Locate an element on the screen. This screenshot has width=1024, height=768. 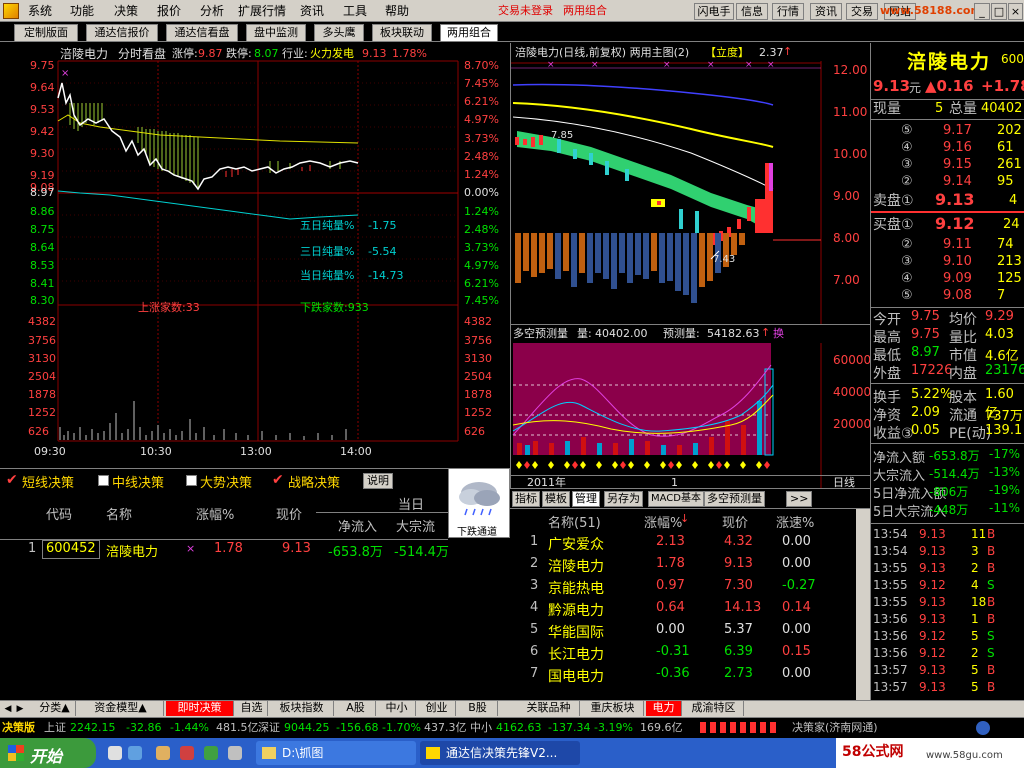
bottom-tab: A股 is located at coordinates (356, 708).